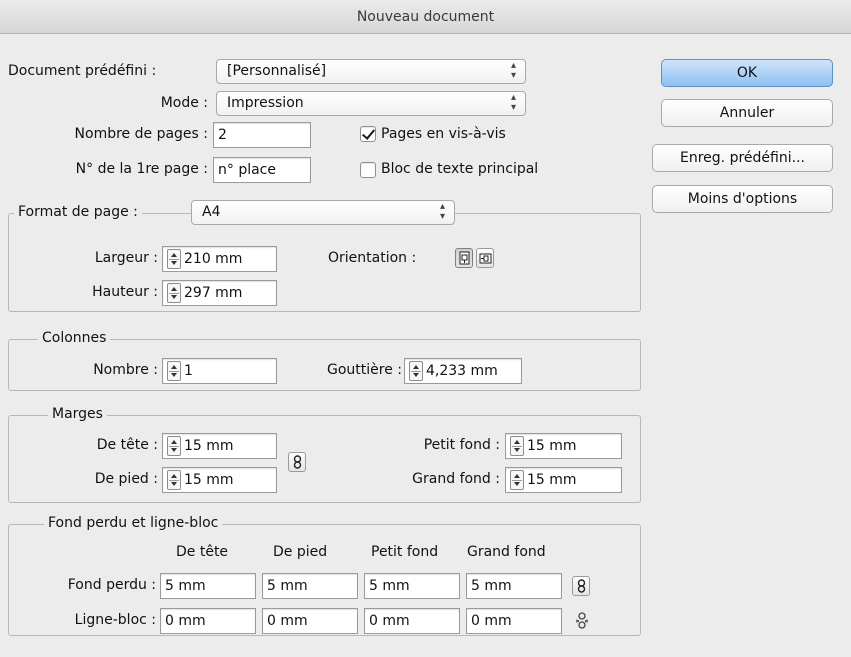 Image resolution: width=851 pixels, height=657 pixels. Describe the element at coordinates (141, 169) in the screenshot. I see `first-page-label: N° de la 1re page :` at that location.